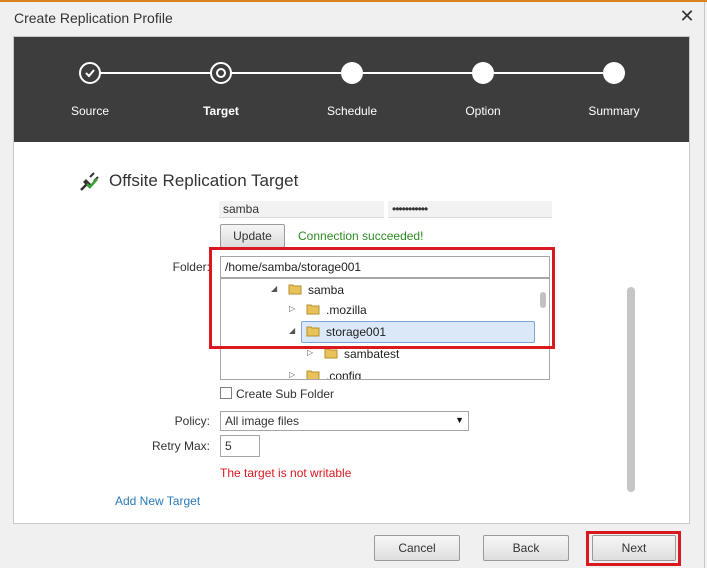  Describe the element at coordinates (344, 421) in the screenshot. I see `policy-select: All image files ▼` at that location.